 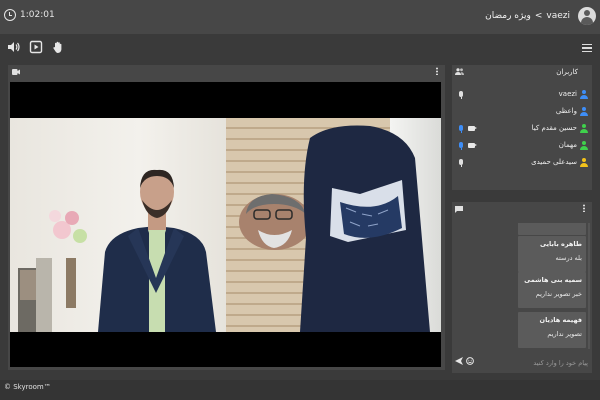 I want to click on speaker-icon, so click(x=13, y=47).